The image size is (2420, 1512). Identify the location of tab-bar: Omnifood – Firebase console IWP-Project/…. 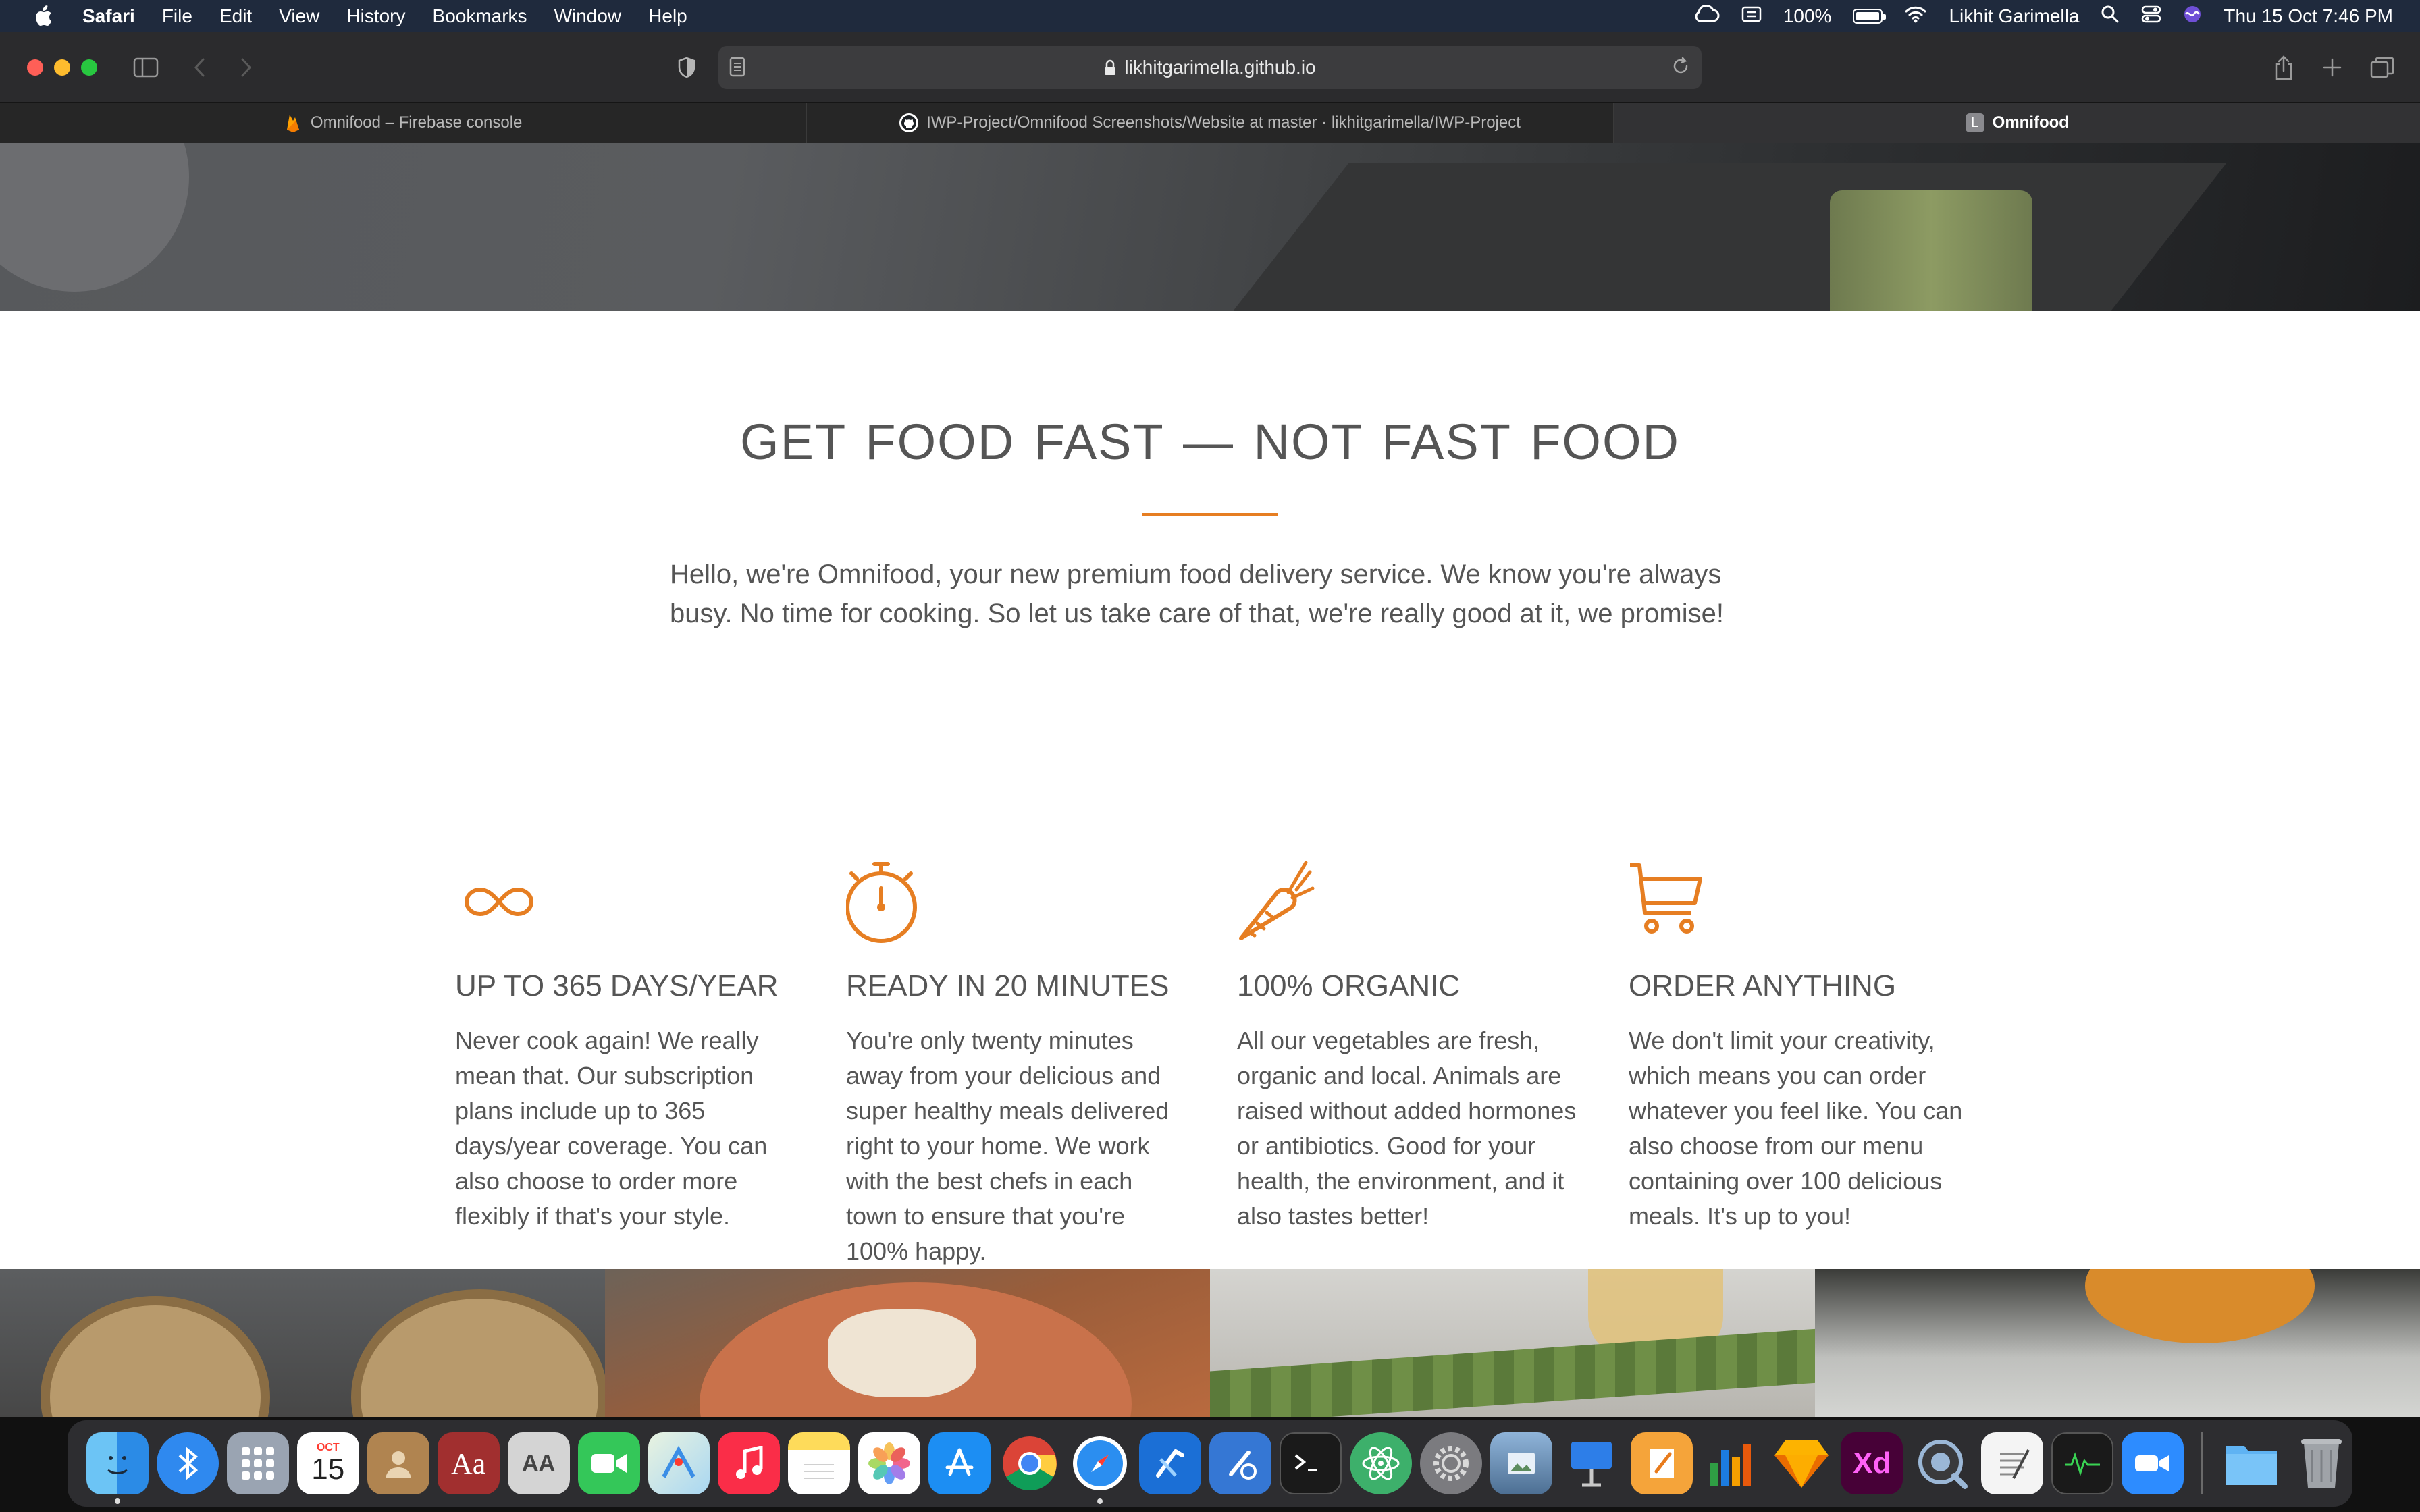
(1210, 123).